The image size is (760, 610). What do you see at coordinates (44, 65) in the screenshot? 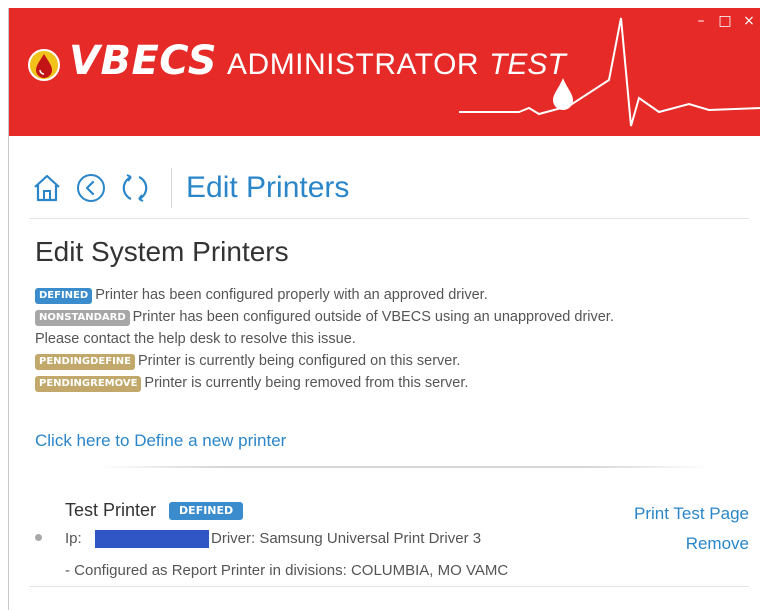
I see `blood-drop-logo-icon` at bounding box center [44, 65].